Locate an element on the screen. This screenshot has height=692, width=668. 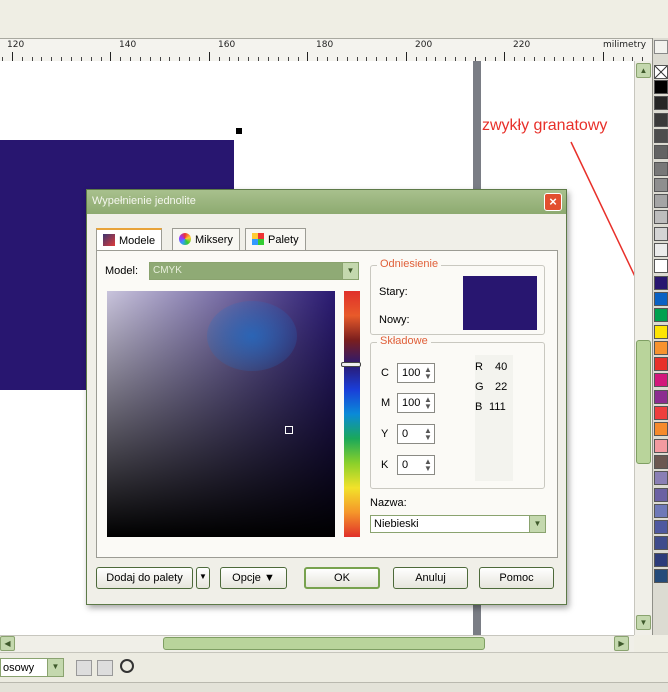
no-fill-swatch is located at coordinates (661, 72).